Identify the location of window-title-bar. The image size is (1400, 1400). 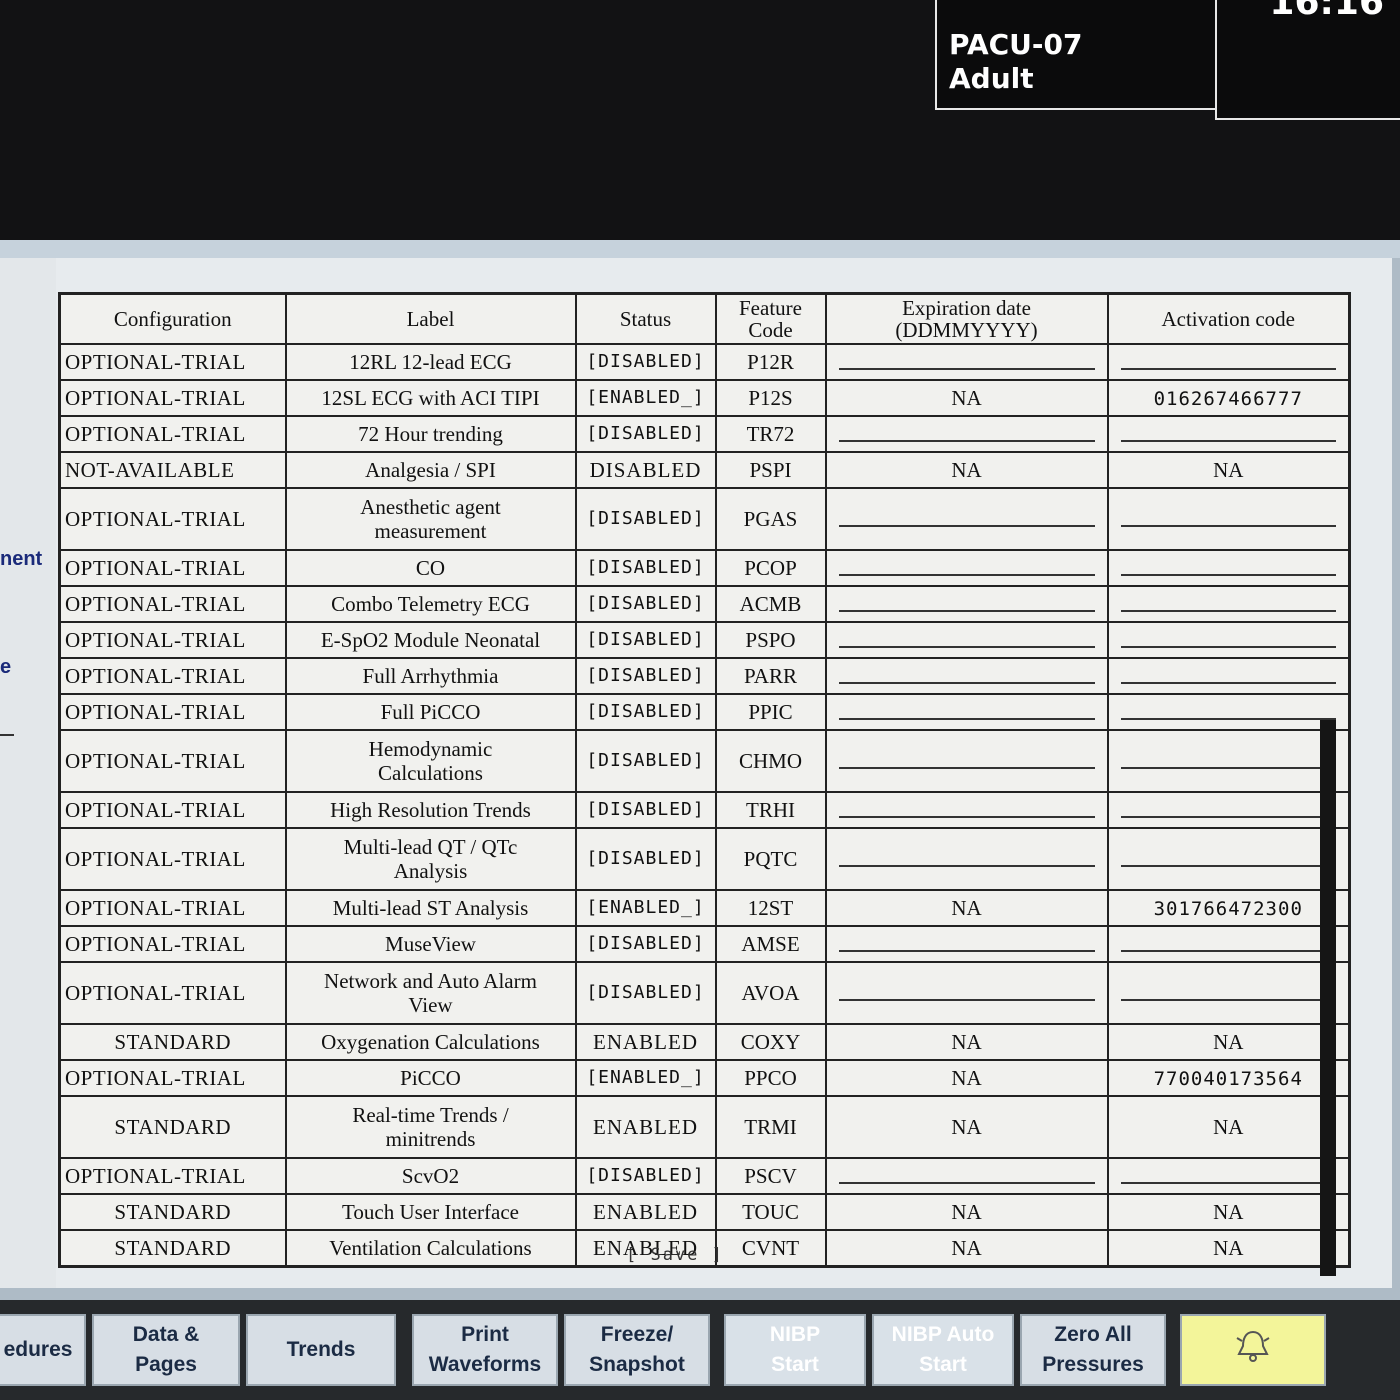
(700, 249).